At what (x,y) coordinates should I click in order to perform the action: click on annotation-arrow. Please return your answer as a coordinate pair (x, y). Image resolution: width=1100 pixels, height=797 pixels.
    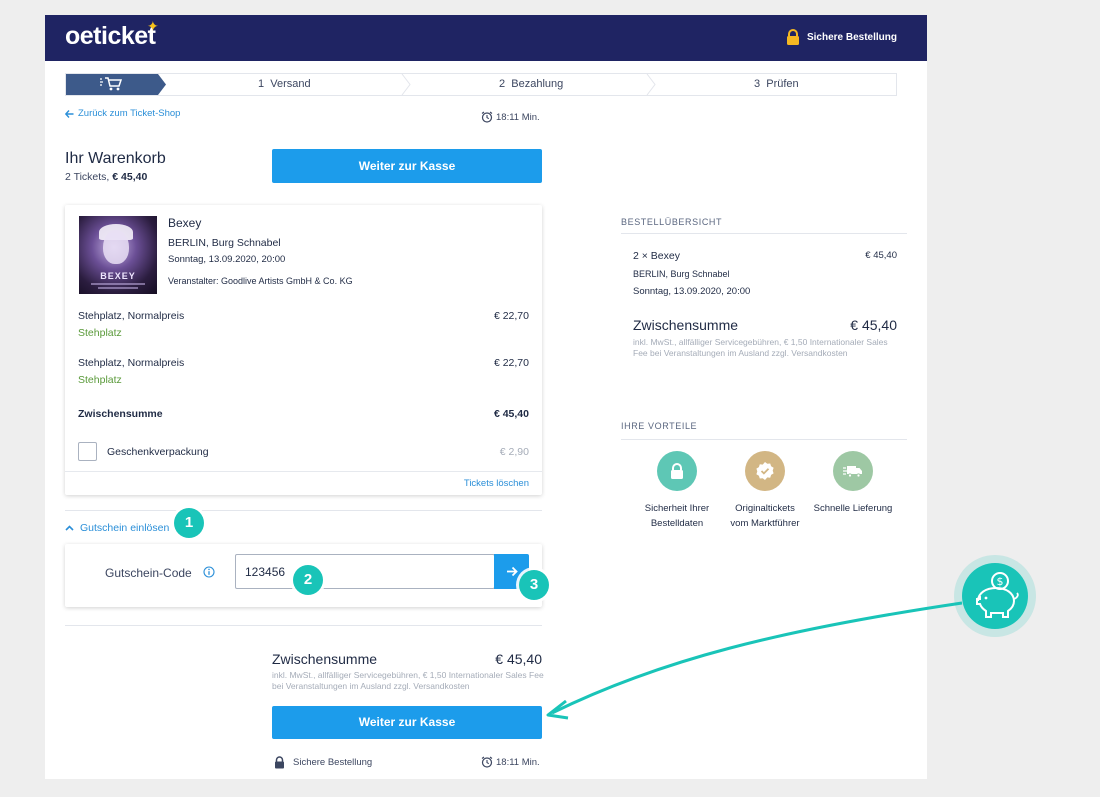
    Looking at the image, I should click on (754, 660).